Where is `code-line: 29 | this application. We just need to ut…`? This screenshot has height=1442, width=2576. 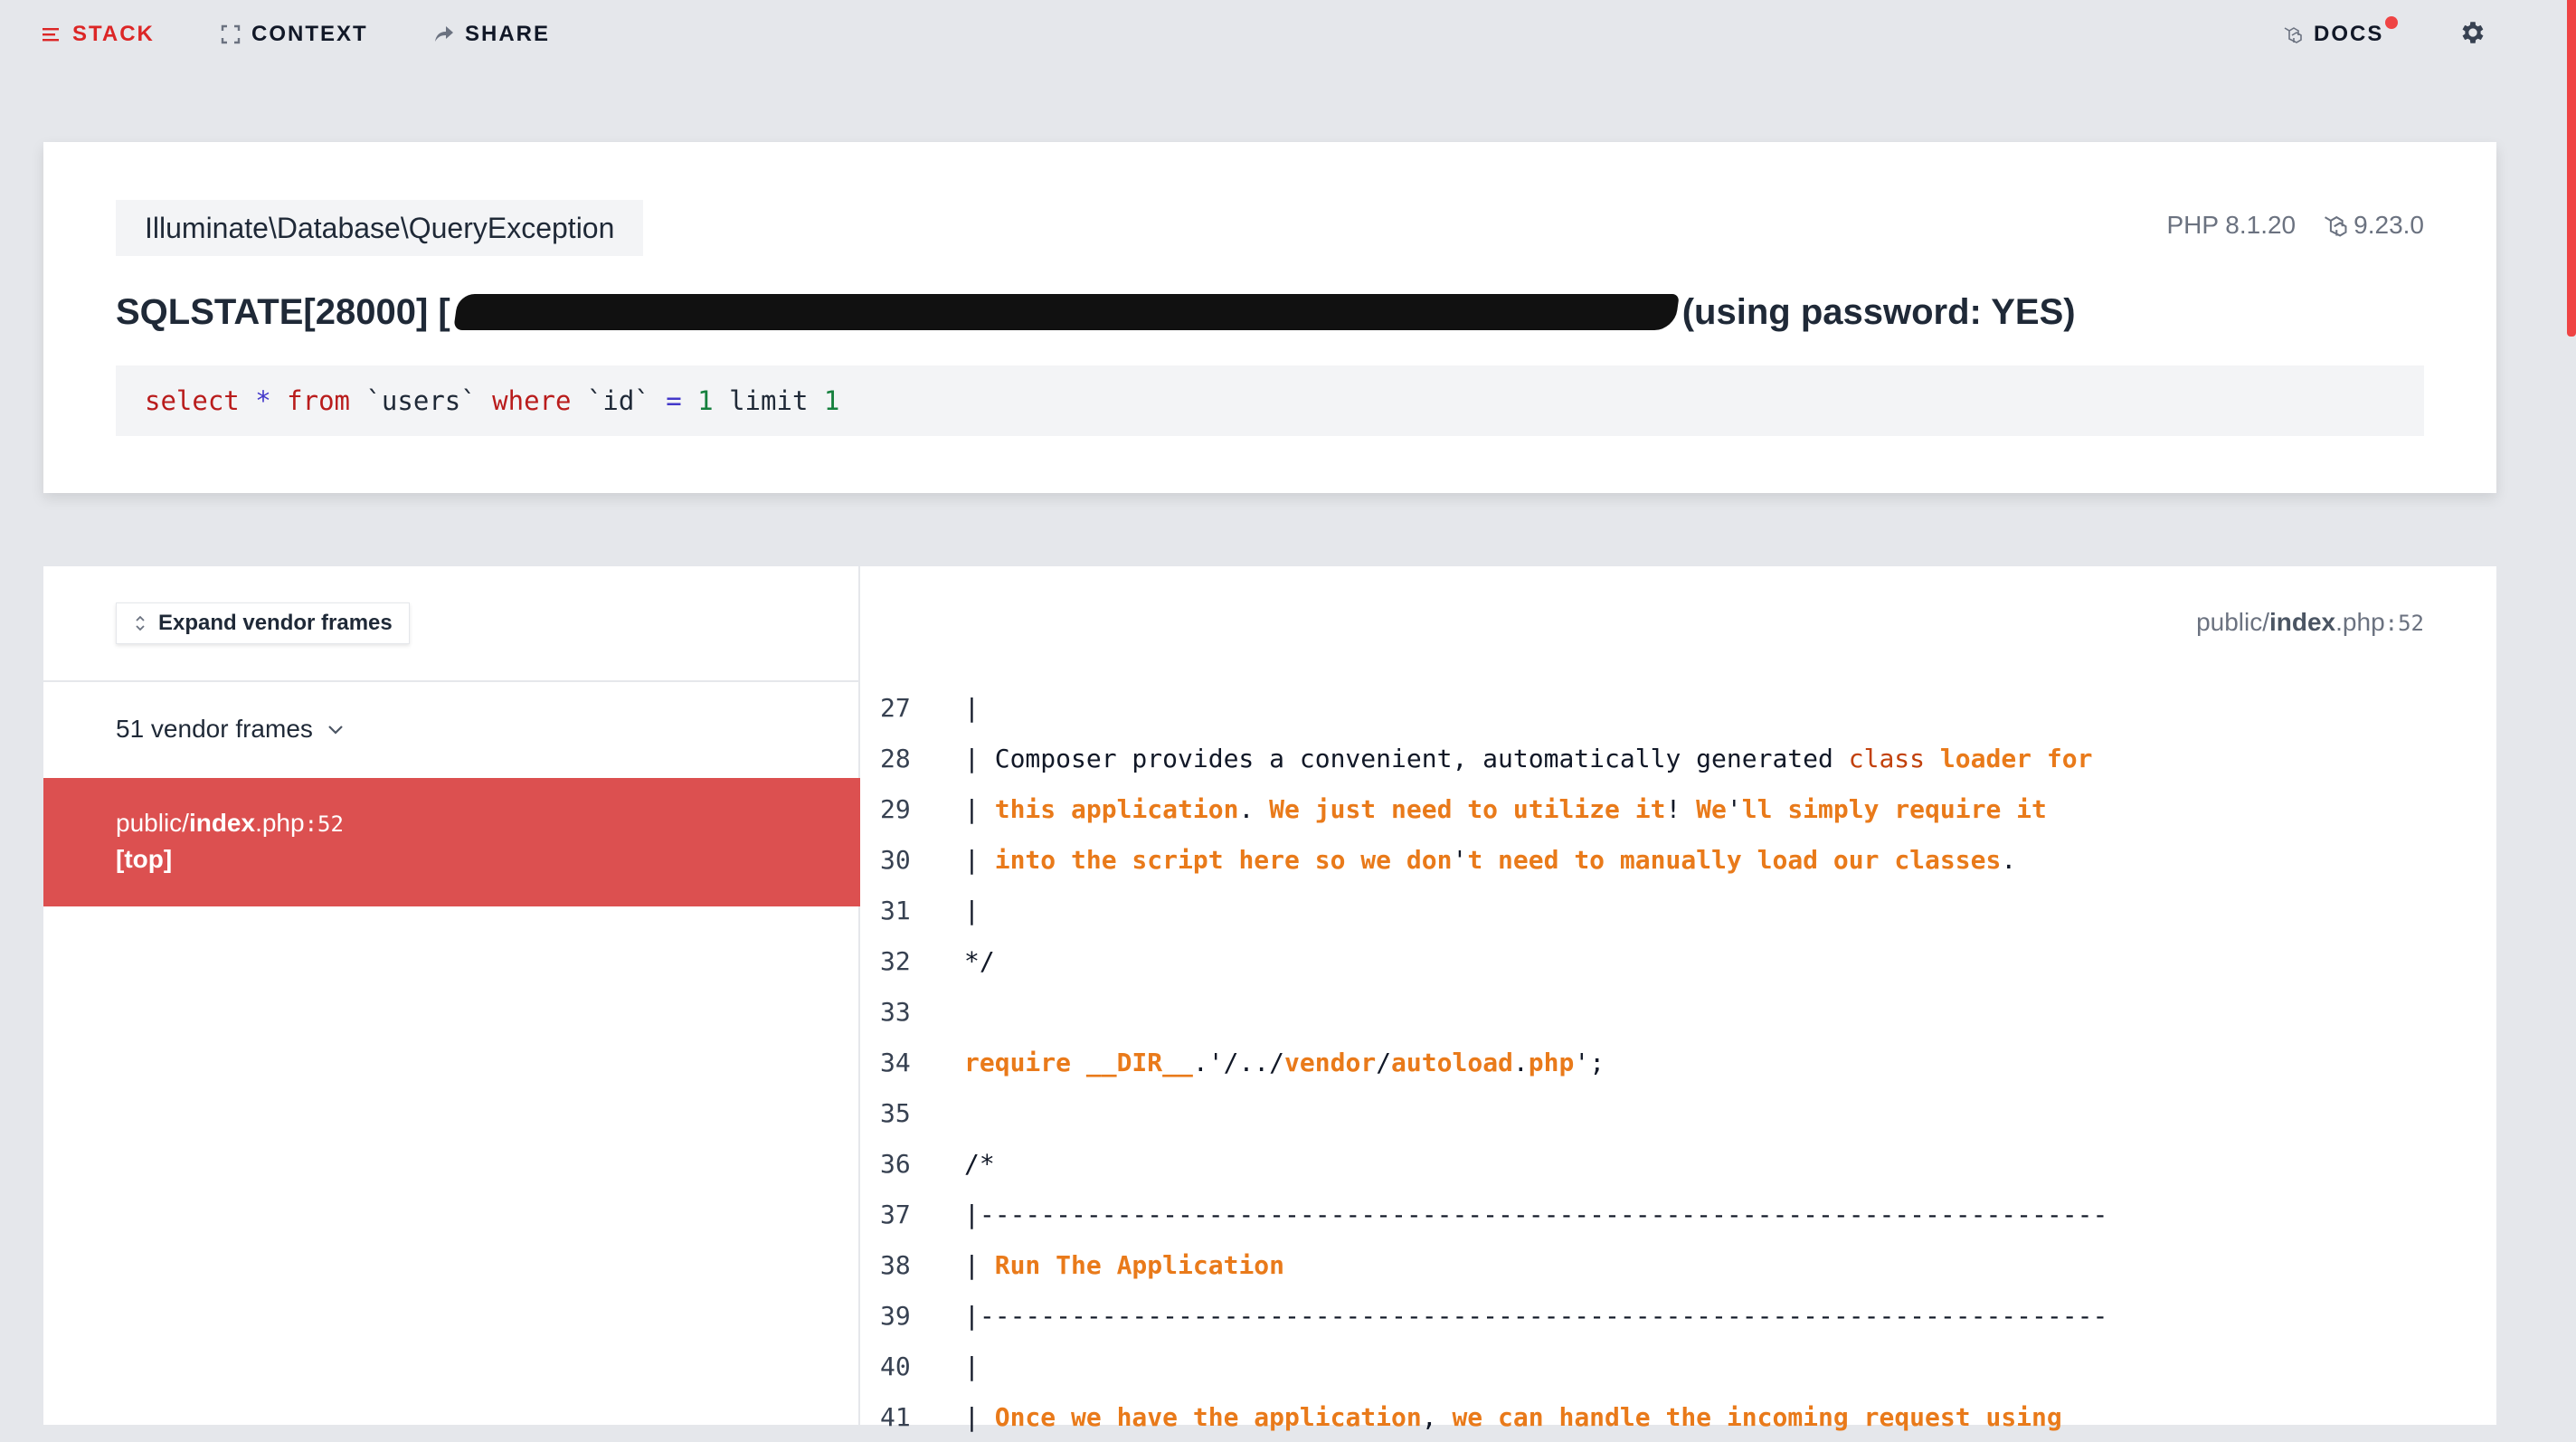 code-line: 29 | this application. We just need to ut… is located at coordinates (1679, 808).